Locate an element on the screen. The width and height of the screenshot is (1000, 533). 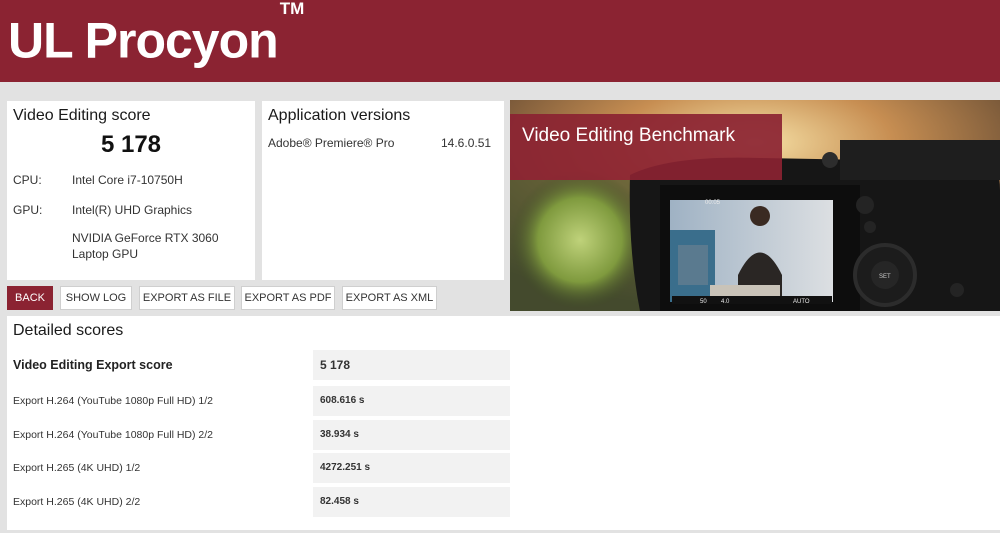
app-version: 14.6.0.51 is located at coordinates (466, 143).